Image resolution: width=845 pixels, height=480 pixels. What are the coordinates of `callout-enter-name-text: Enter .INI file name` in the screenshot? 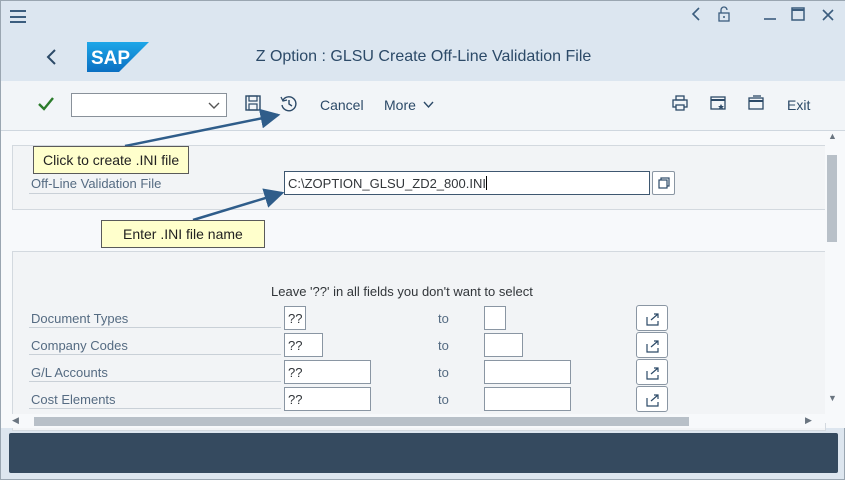 It's located at (183, 234).